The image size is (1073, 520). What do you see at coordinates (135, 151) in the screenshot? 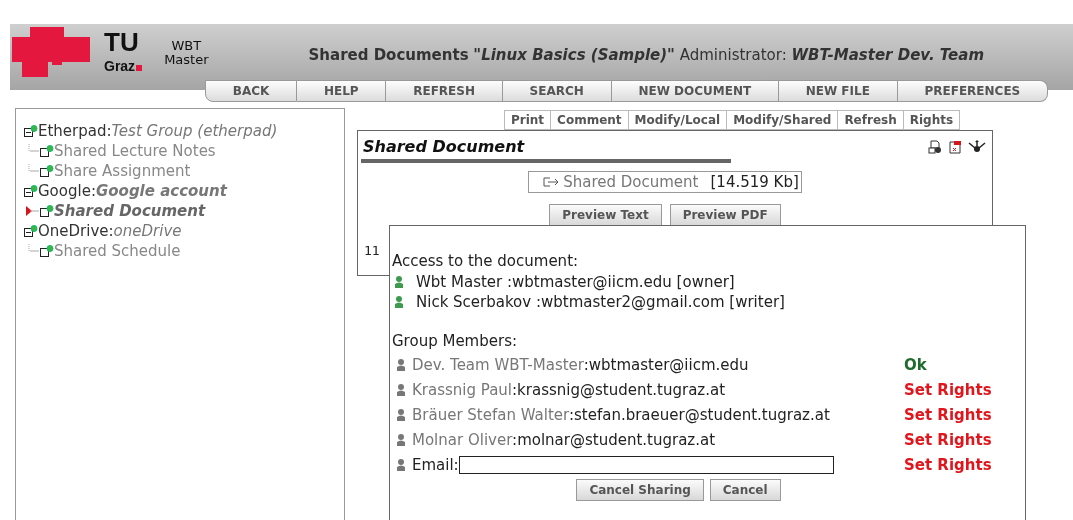
I see `tree-item: Shared Lecture Notes` at bounding box center [135, 151].